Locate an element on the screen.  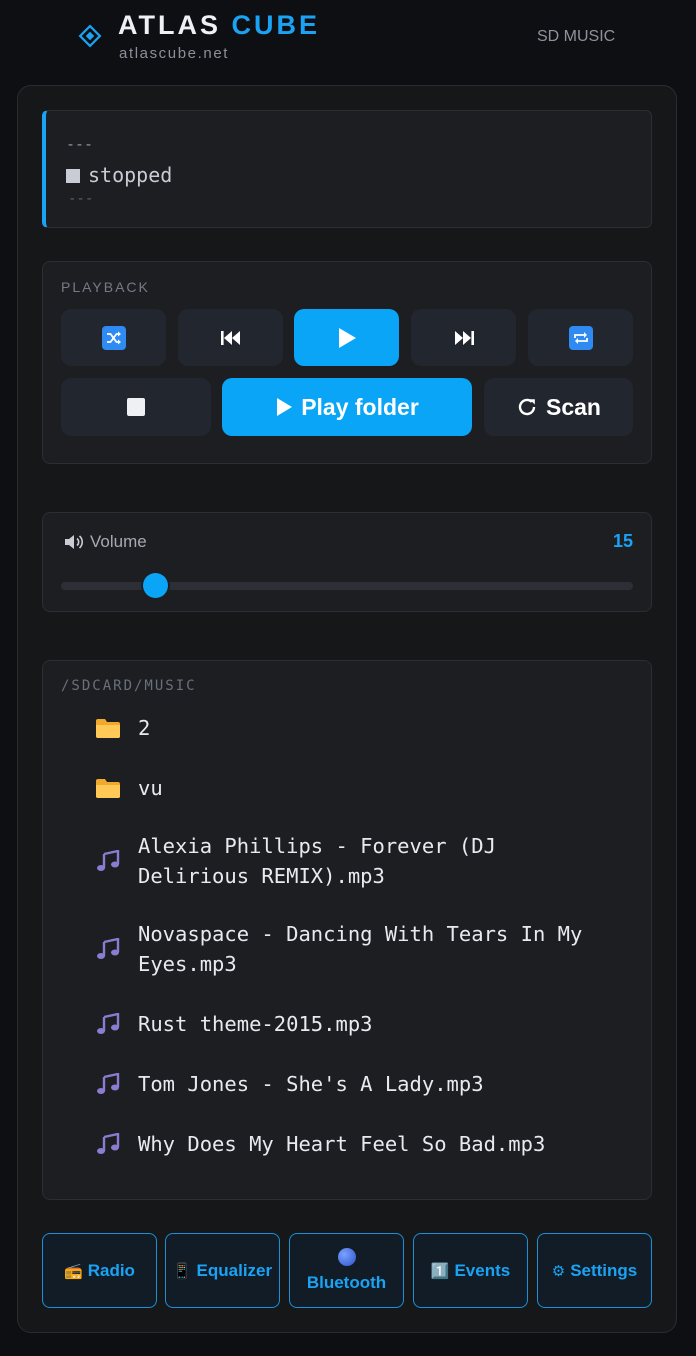
volume-slider-thumb is located at coordinates (155, 585).